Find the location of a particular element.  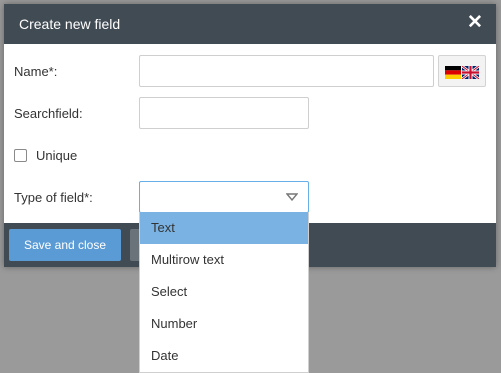

dialog-title: Create new field is located at coordinates (70, 24).